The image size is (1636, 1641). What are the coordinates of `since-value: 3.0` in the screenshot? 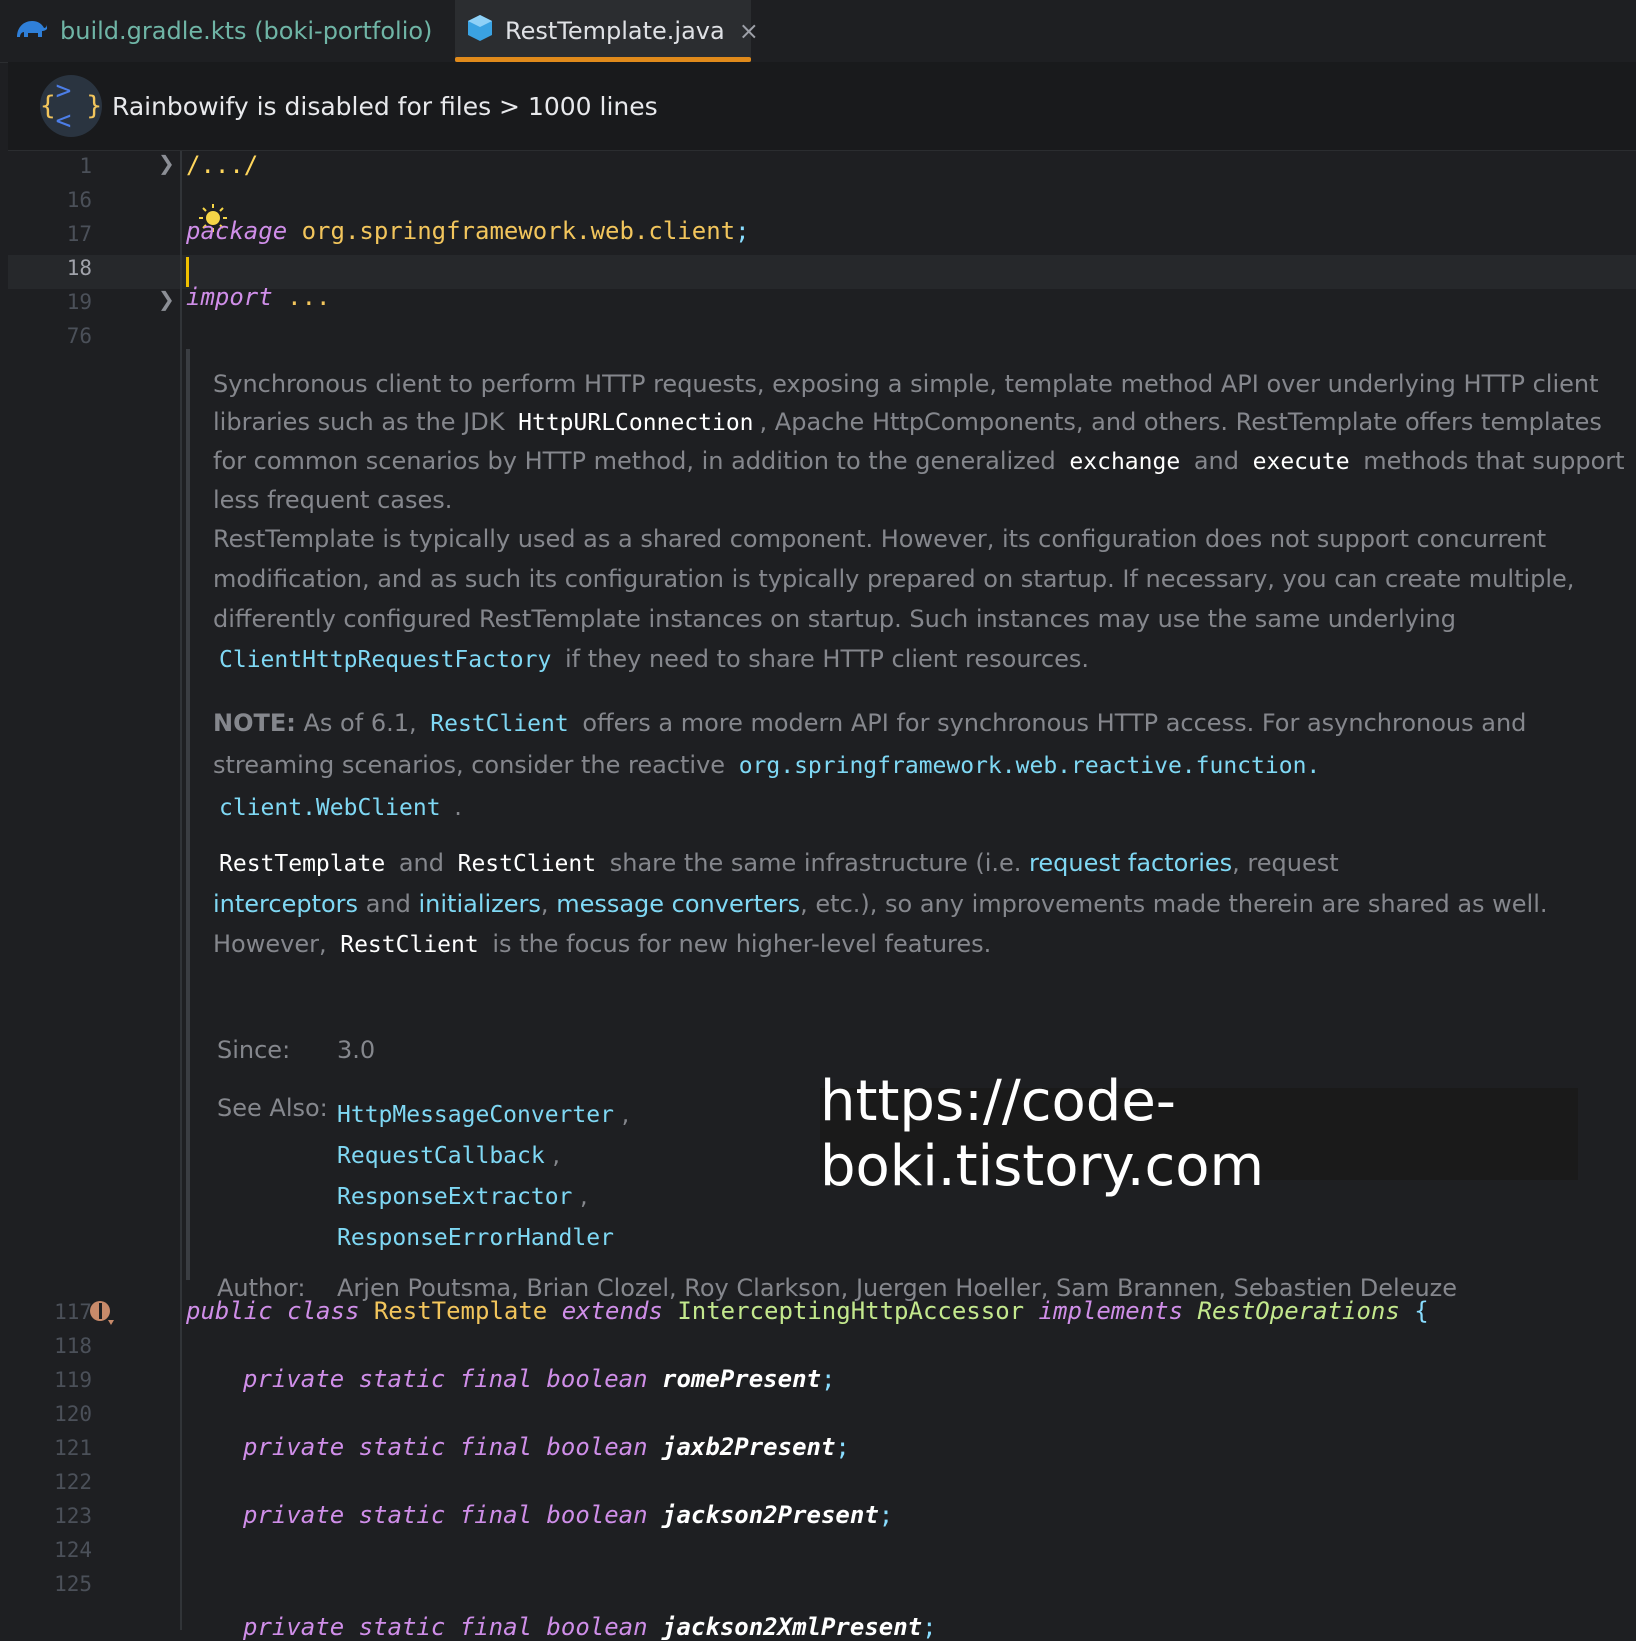 It's located at (356, 1050).